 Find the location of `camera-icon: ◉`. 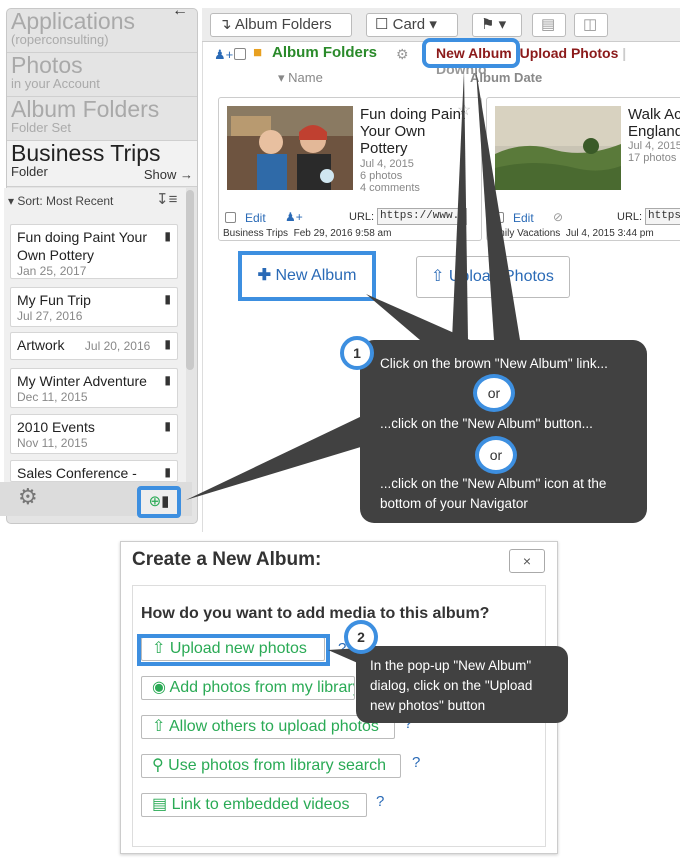

camera-icon: ◉ is located at coordinates (159, 687).